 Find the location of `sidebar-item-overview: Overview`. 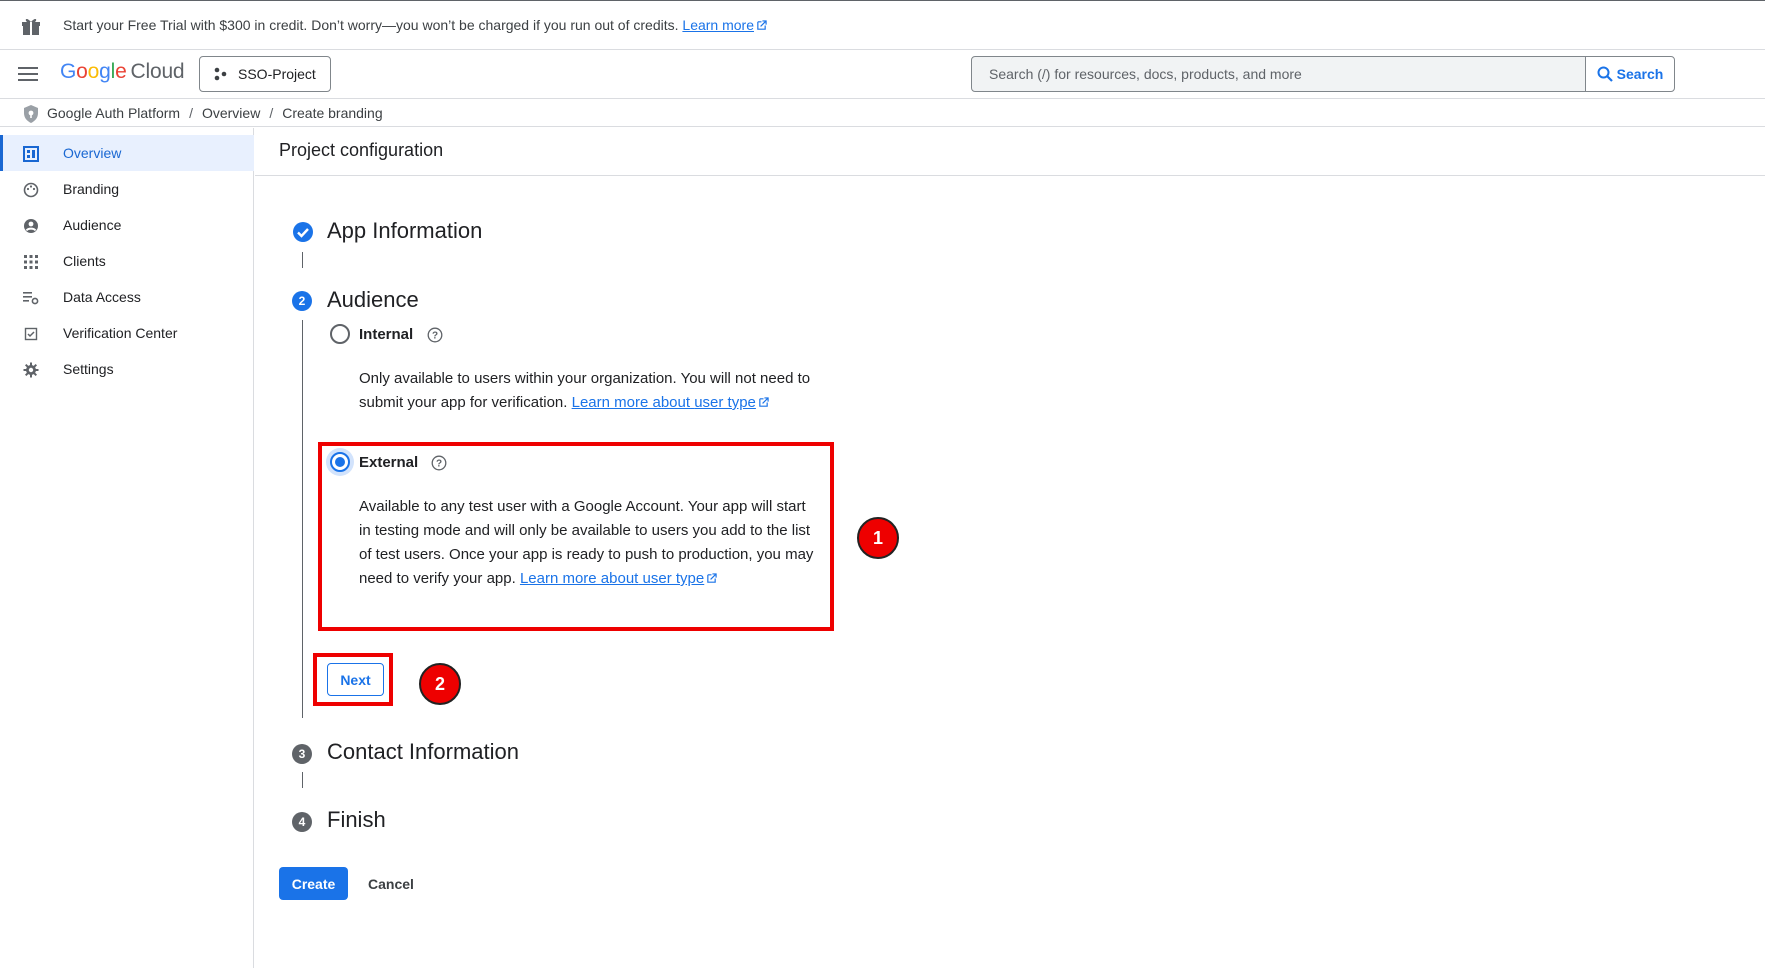

sidebar-item-overview: Overview is located at coordinates (127, 153).